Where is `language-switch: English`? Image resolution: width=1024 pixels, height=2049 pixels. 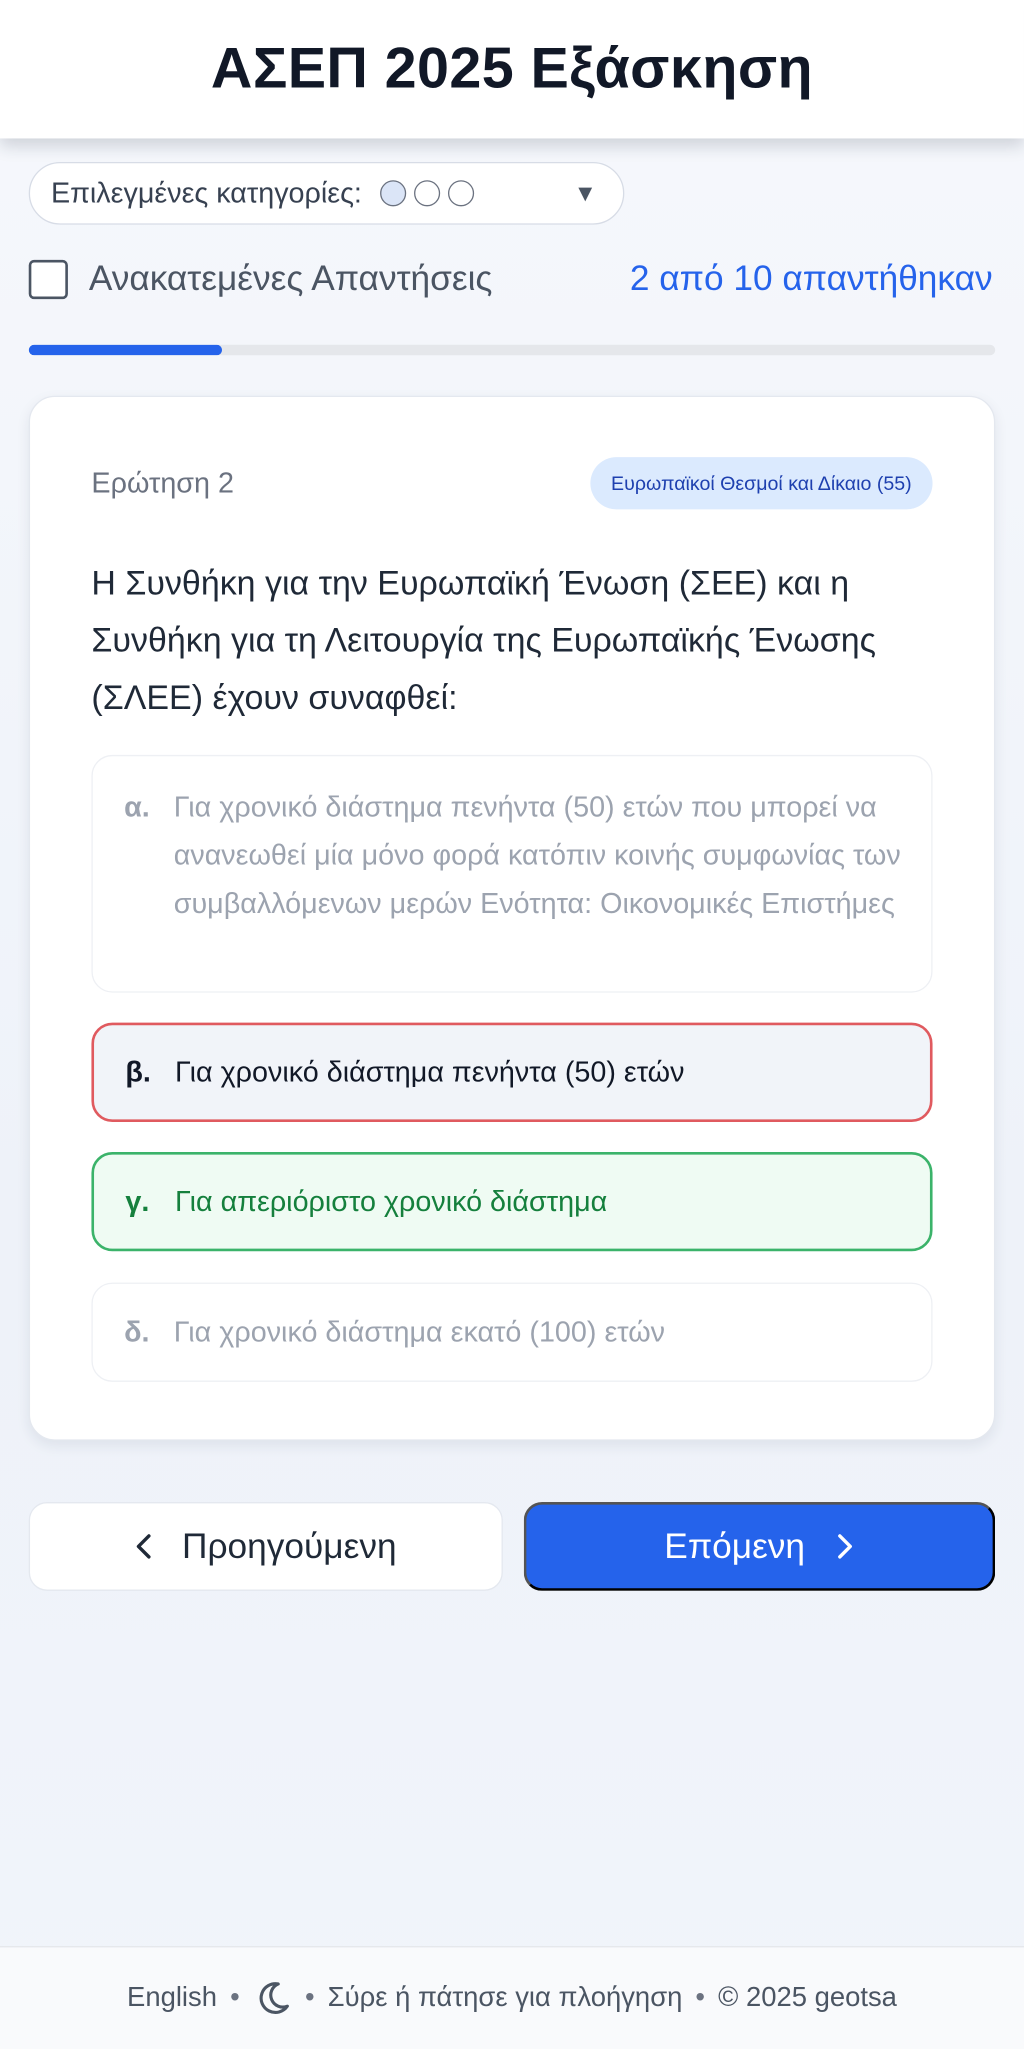
language-switch: English is located at coordinates (172, 1998).